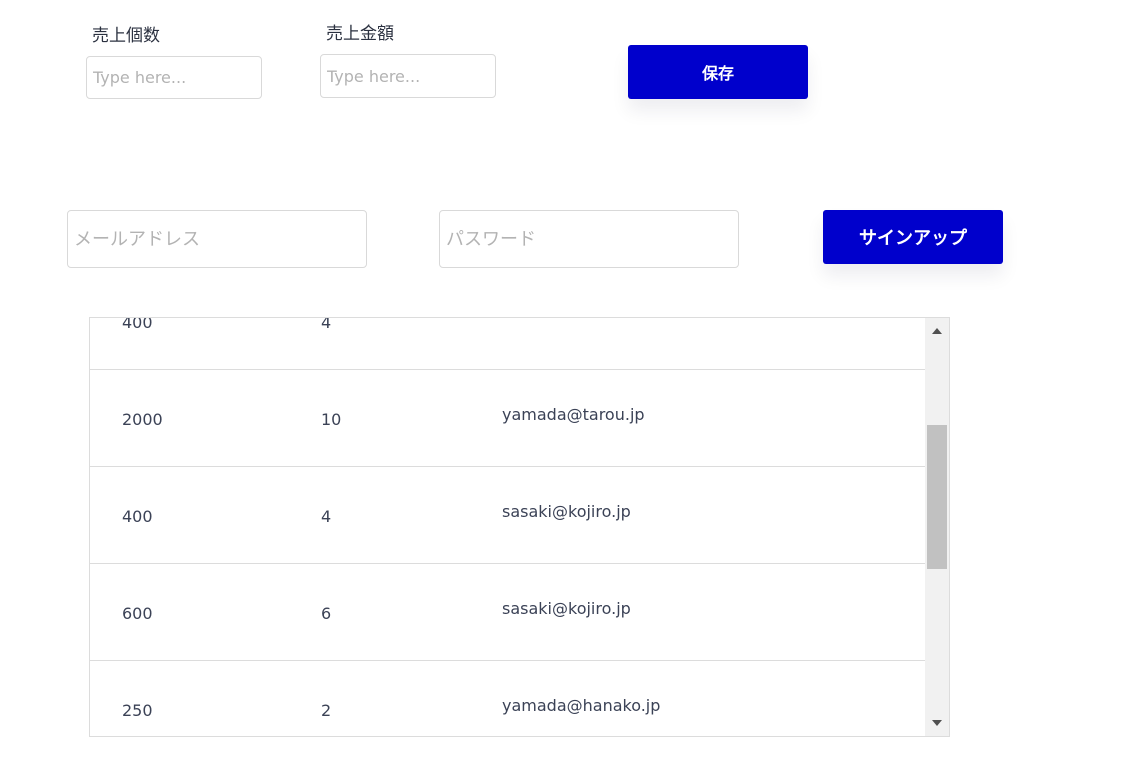  What do you see at coordinates (326, 613) in the screenshot?
I see `quantity-cell: 6` at bounding box center [326, 613].